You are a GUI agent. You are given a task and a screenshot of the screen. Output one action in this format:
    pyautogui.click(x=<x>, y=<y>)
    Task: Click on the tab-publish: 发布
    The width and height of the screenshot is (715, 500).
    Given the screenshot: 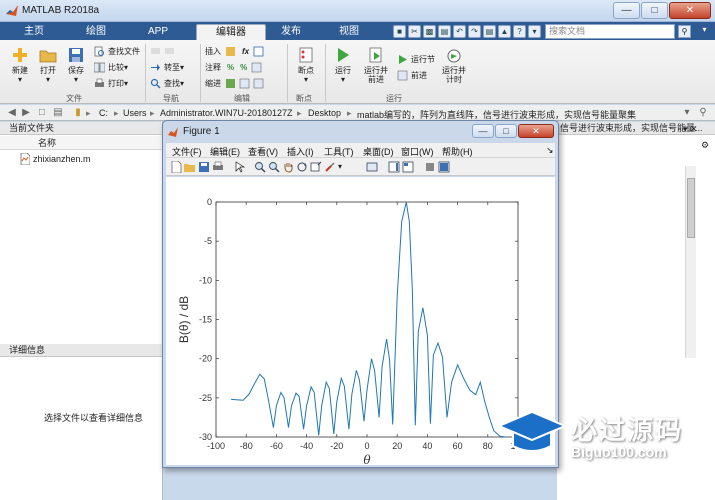 What is the action you would take?
    pyautogui.click(x=291, y=32)
    